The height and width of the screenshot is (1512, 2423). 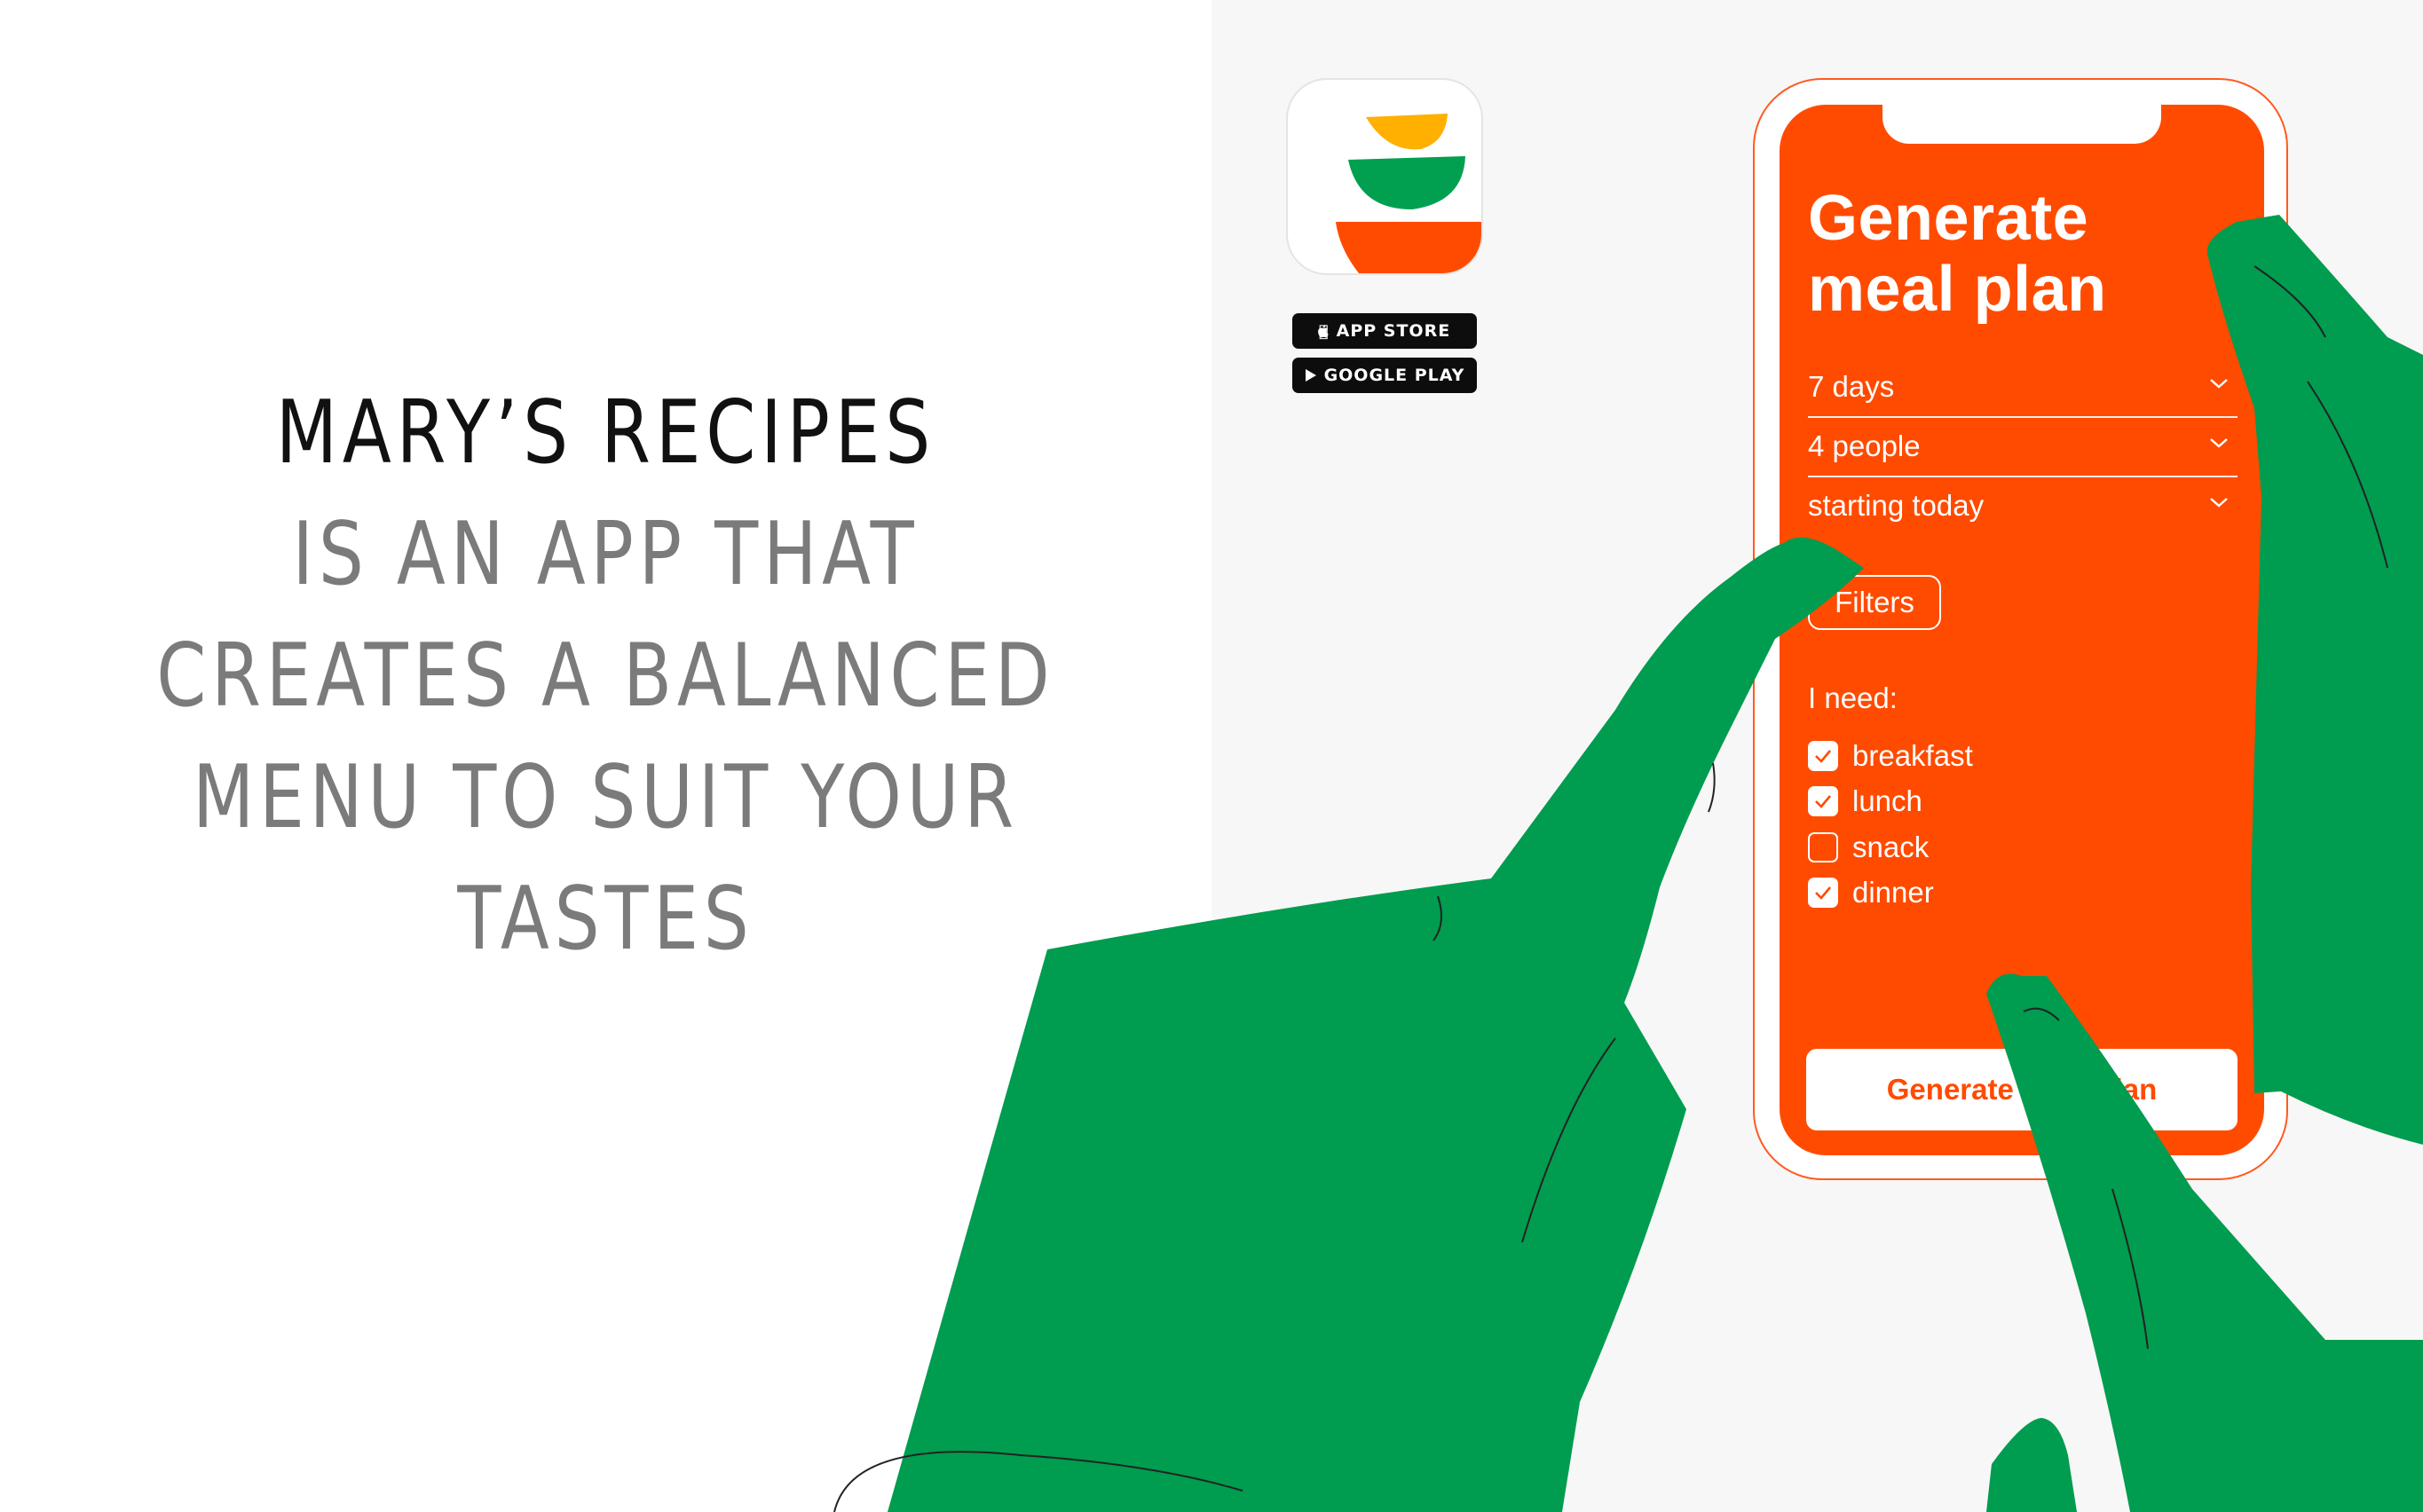 I want to click on generate-meal-plan-button: Generate meal plan, so click(x=2022, y=1089).